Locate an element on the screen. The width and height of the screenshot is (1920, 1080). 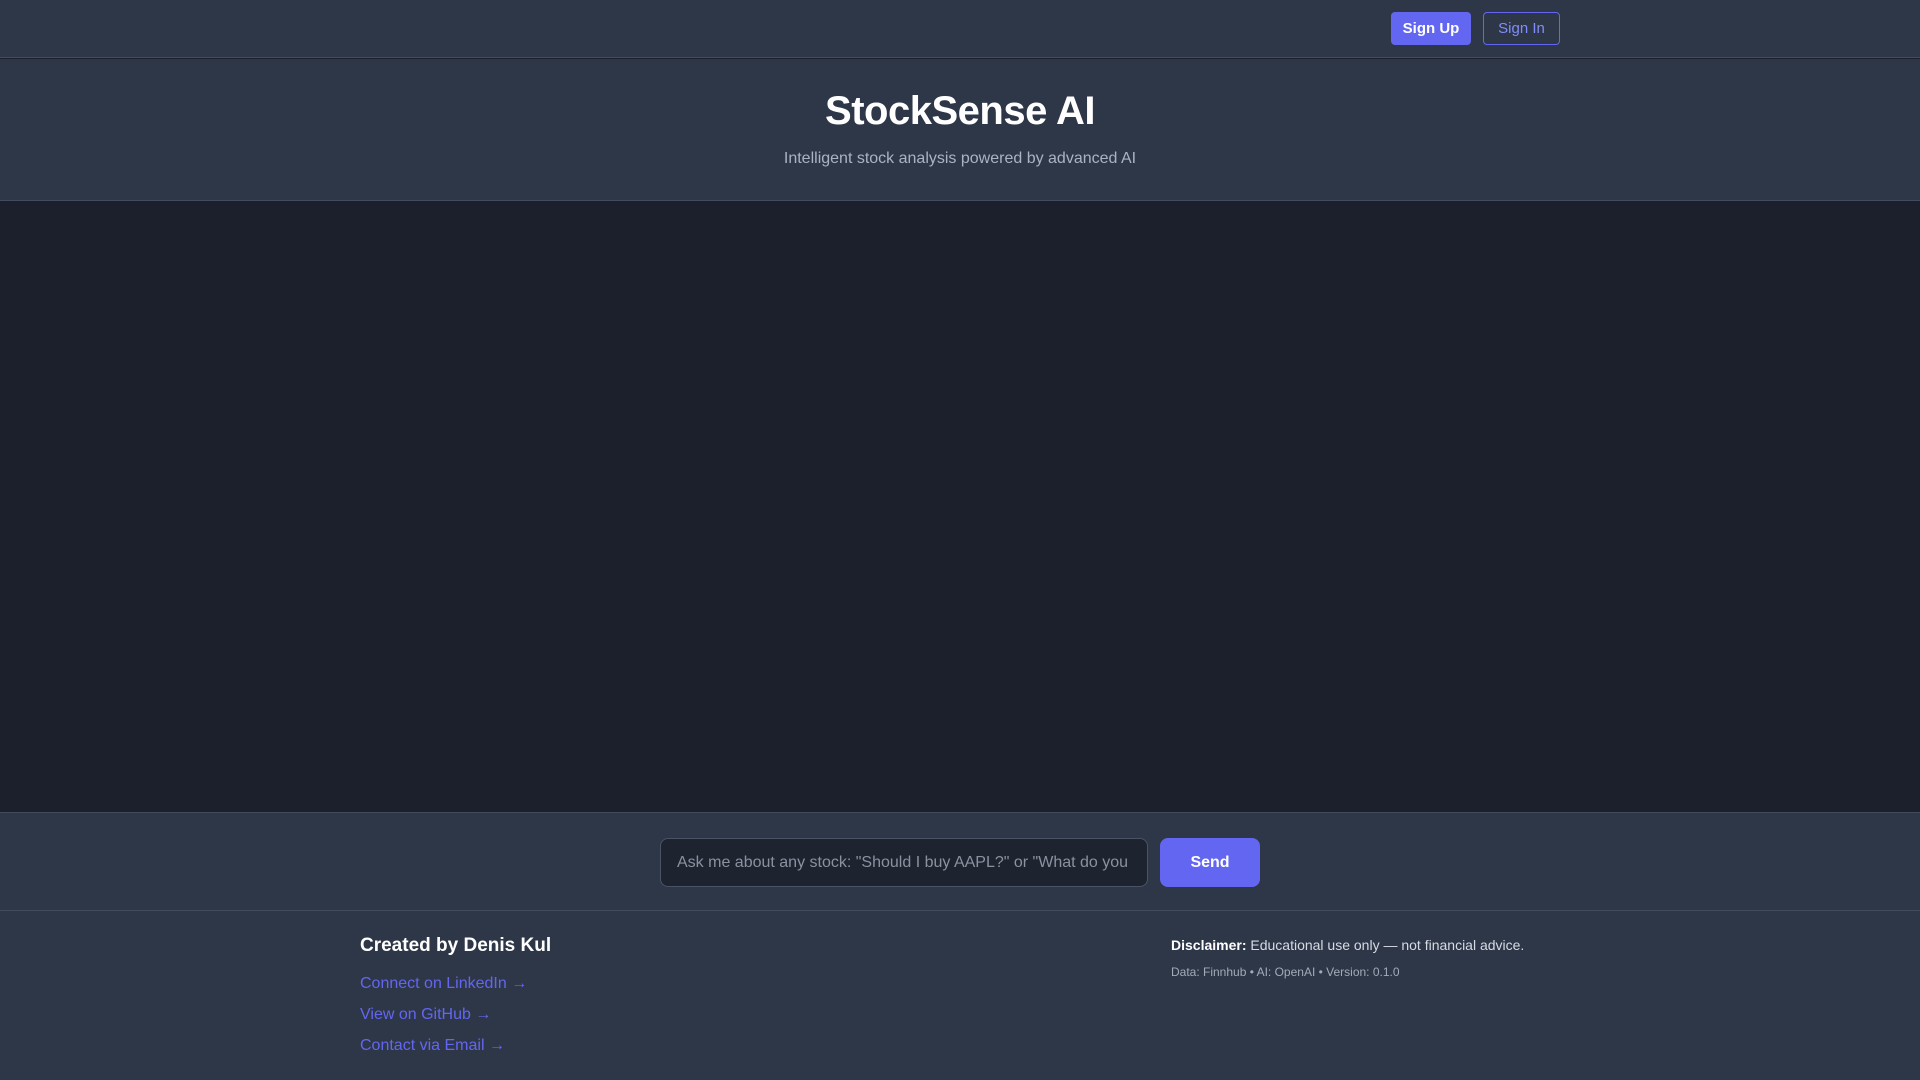
chat-input-bar: Send is located at coordinates (960, 861).